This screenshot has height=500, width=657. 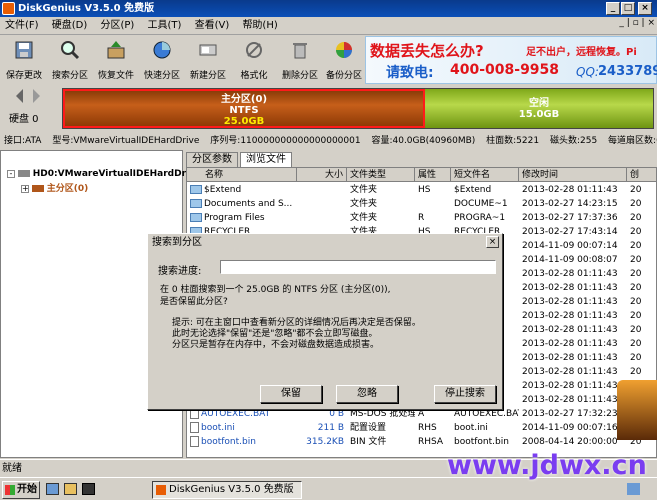 I want to click on quick-partition-button: 快速分区, so click(x=162, y=60).